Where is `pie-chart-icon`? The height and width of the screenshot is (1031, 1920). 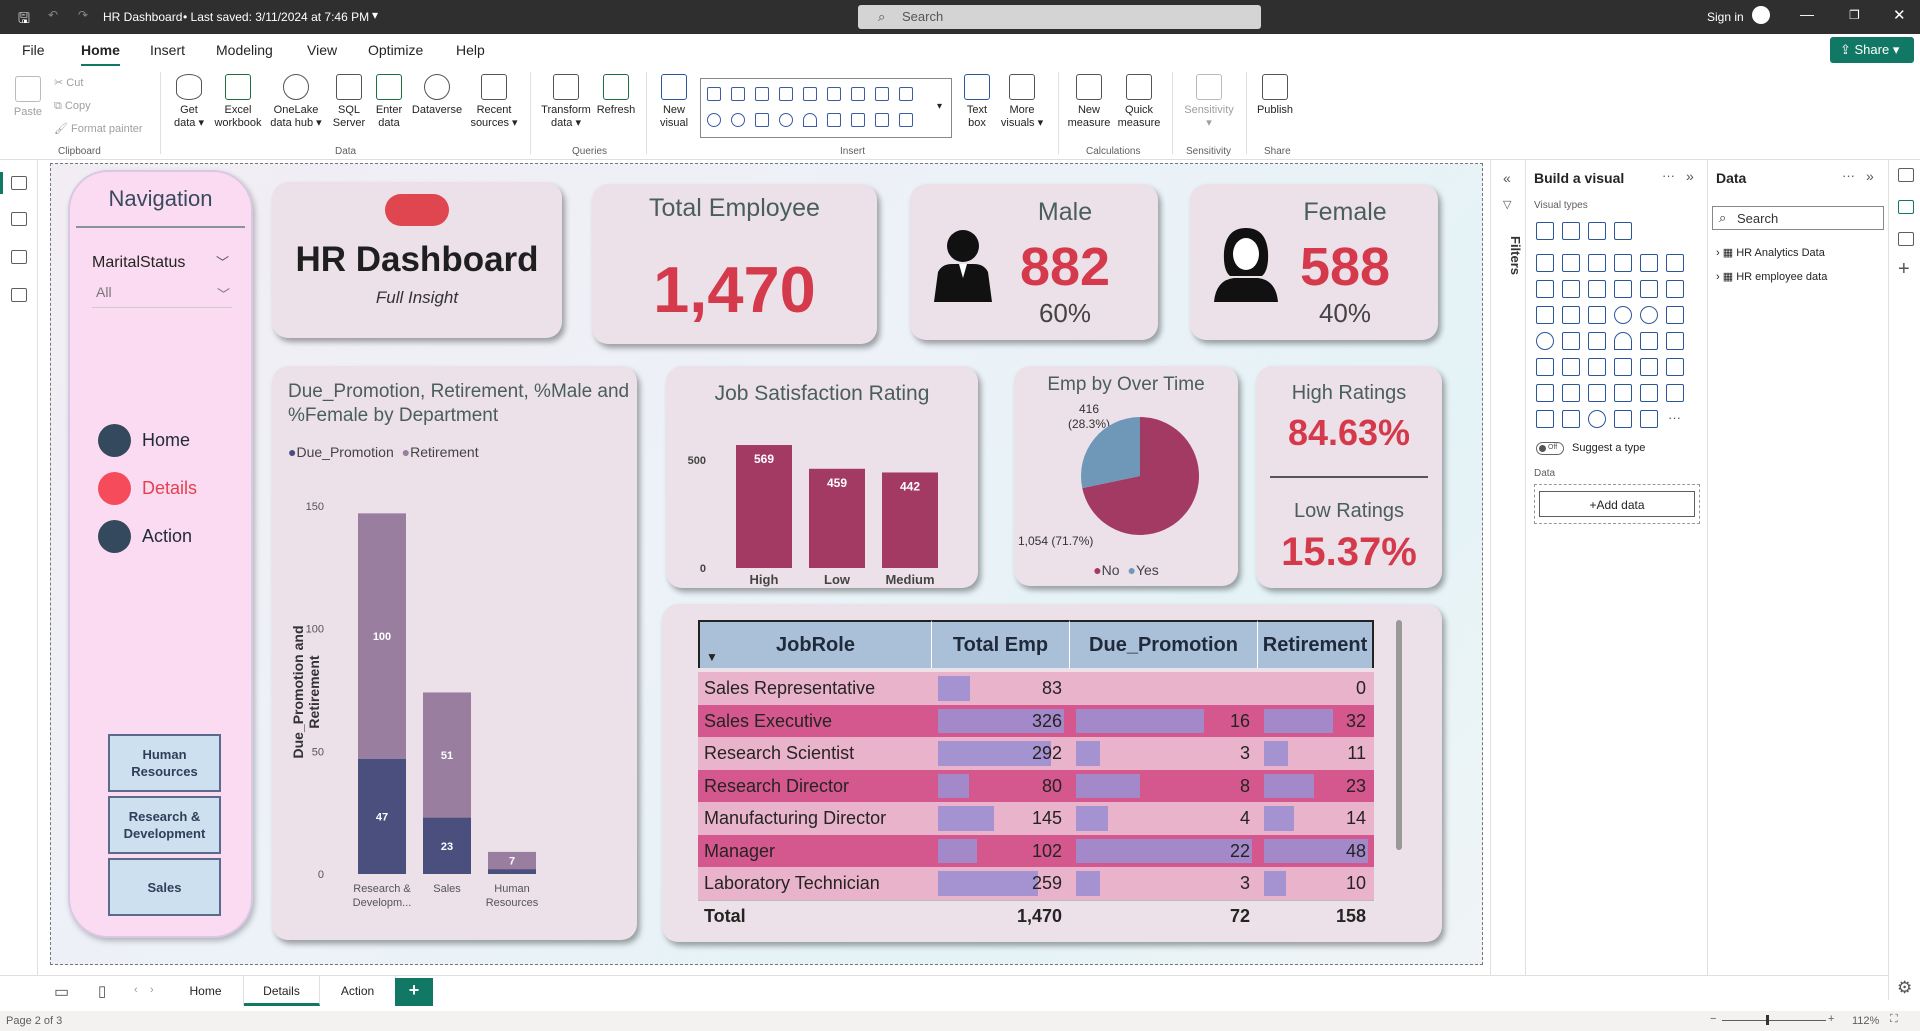 pie-chart-icon is located at coordinates (714, 120).